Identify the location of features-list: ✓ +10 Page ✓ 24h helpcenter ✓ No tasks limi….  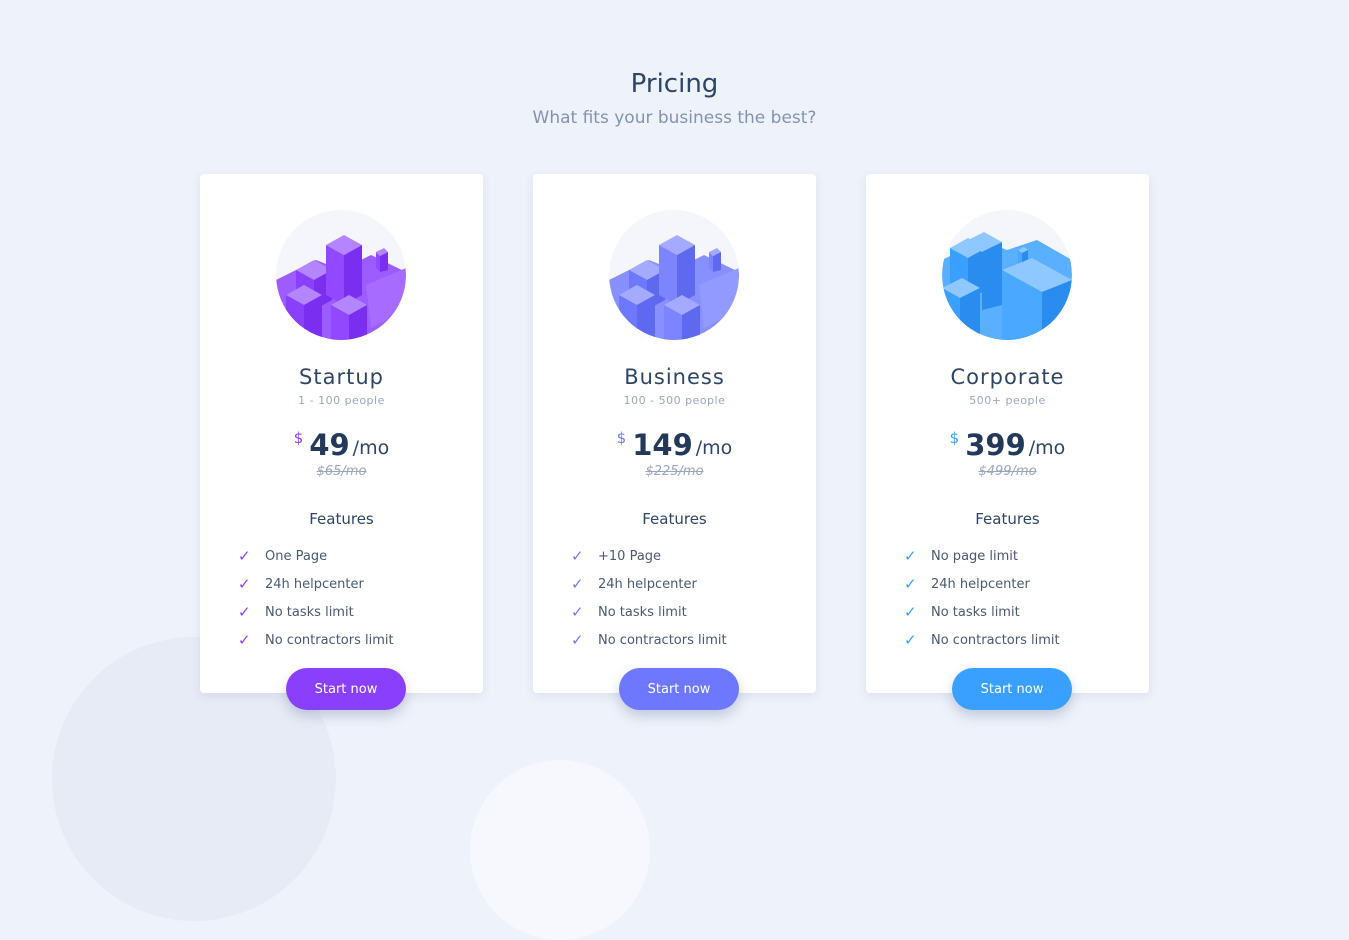
(649, 598).